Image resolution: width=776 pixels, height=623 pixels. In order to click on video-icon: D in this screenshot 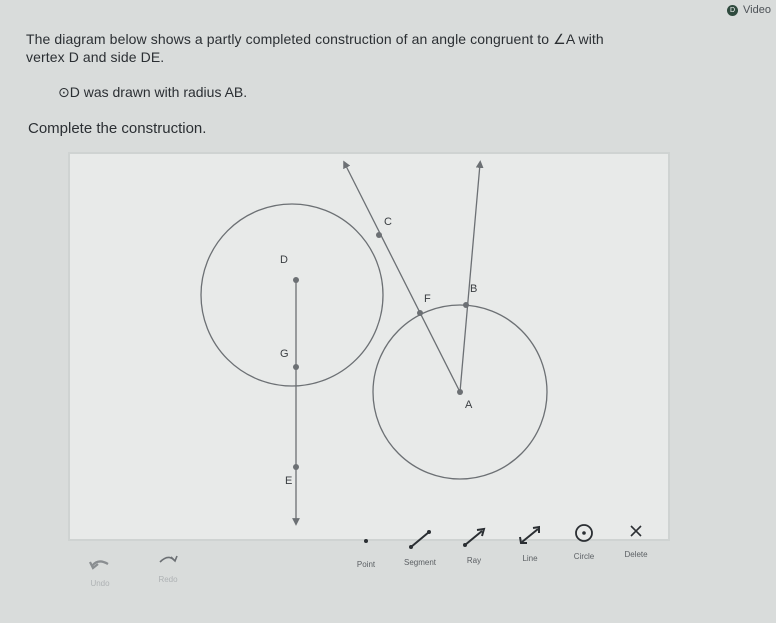, I will do `click(732, 10)`.